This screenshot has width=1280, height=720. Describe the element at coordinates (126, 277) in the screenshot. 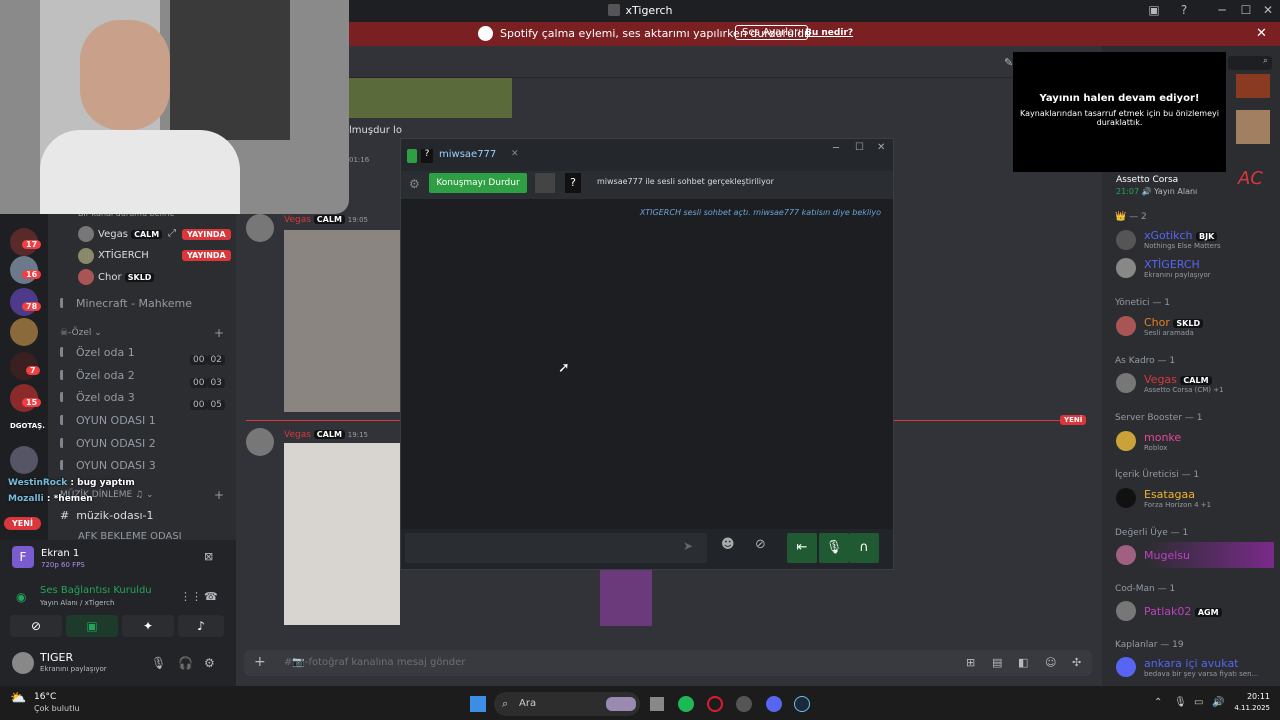

I see `voice-member-name: Chor SKLD` at that location.